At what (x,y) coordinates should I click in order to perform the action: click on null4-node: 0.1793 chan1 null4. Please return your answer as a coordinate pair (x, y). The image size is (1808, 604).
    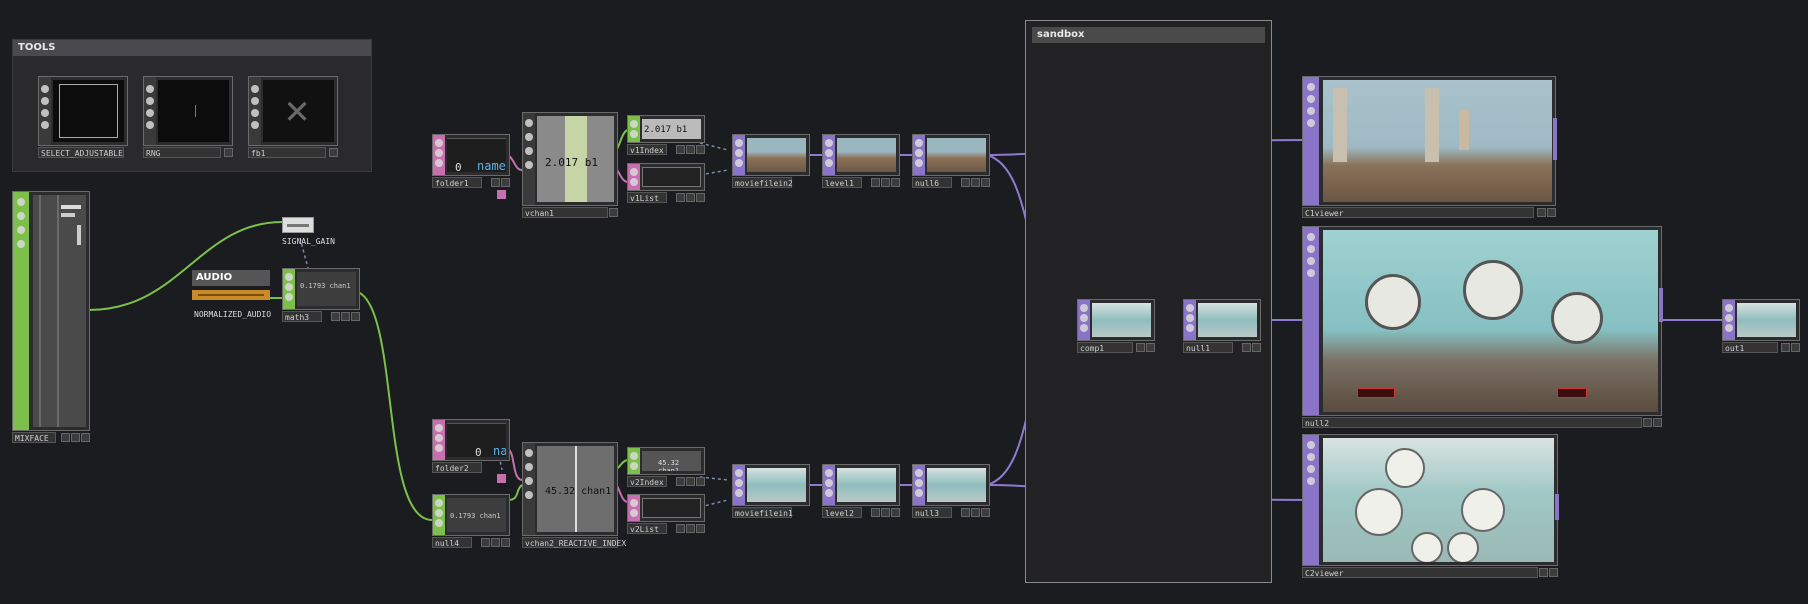
    Looking at the image, I should click on (471, 521).